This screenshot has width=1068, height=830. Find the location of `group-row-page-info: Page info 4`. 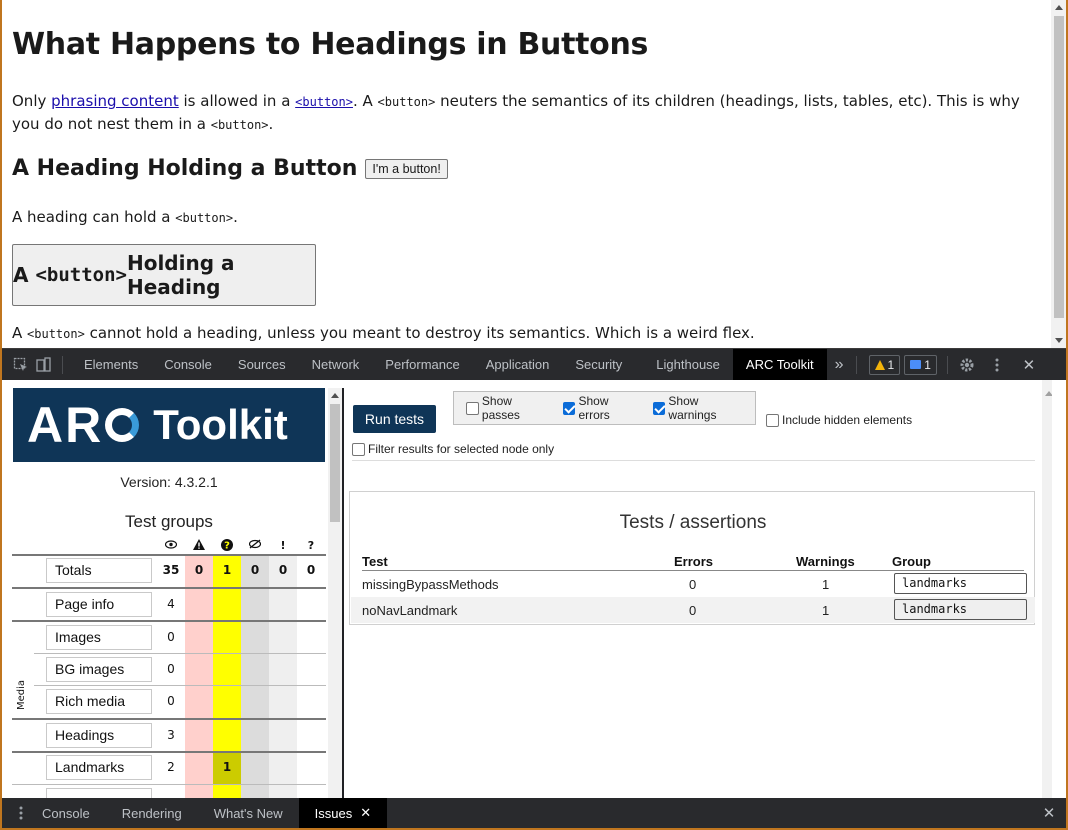

group-row-page-info: Page info 4 is located at coordinates (169, 605).